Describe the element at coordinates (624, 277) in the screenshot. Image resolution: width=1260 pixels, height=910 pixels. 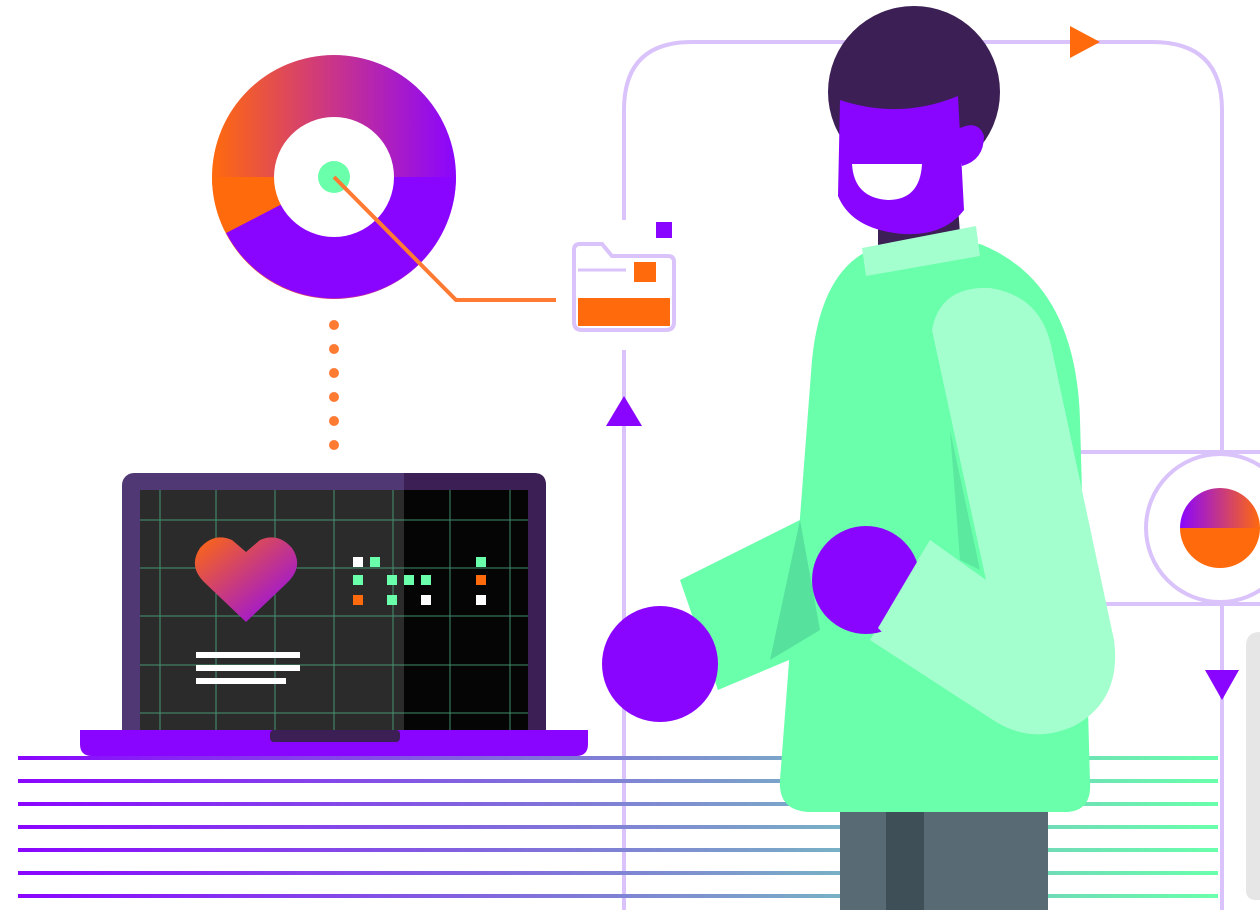
I see `folder-icon` at that location.